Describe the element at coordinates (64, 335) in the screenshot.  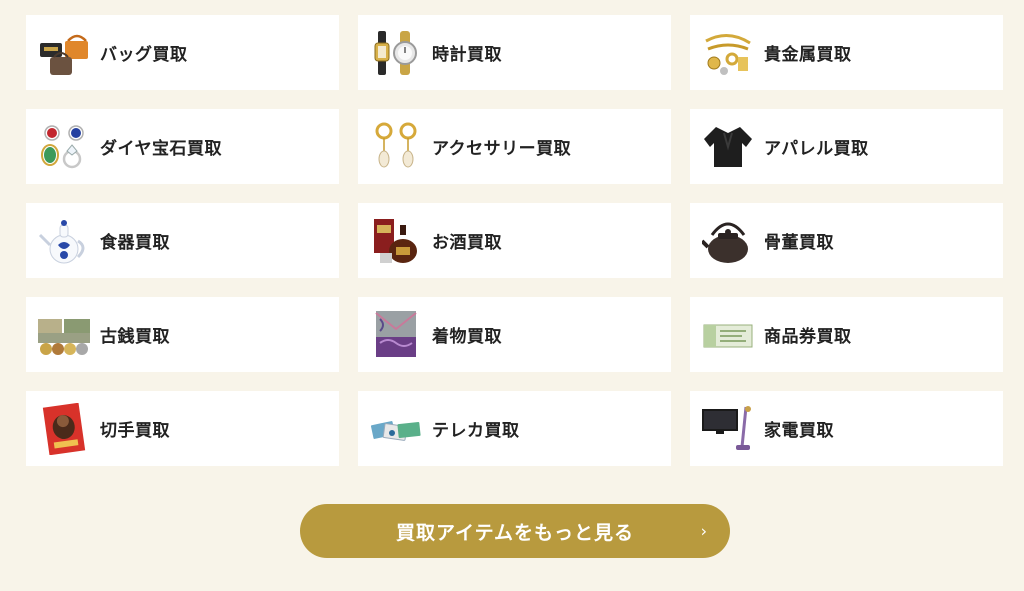
I see `old-coins-icon` at that location.